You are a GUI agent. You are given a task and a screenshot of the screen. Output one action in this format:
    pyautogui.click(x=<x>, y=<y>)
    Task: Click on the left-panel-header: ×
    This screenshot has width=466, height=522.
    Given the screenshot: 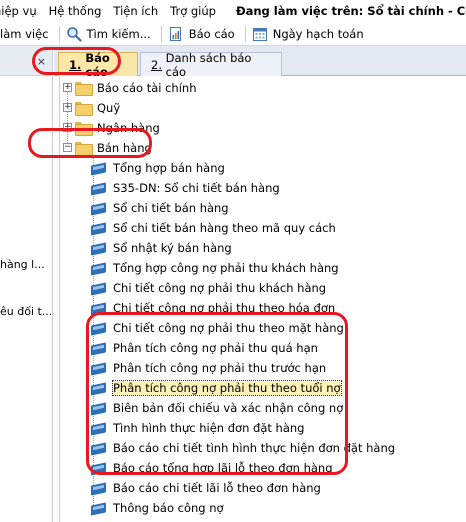 What is the action you would take?
    pyautogui.click(x=26, y=61)
    